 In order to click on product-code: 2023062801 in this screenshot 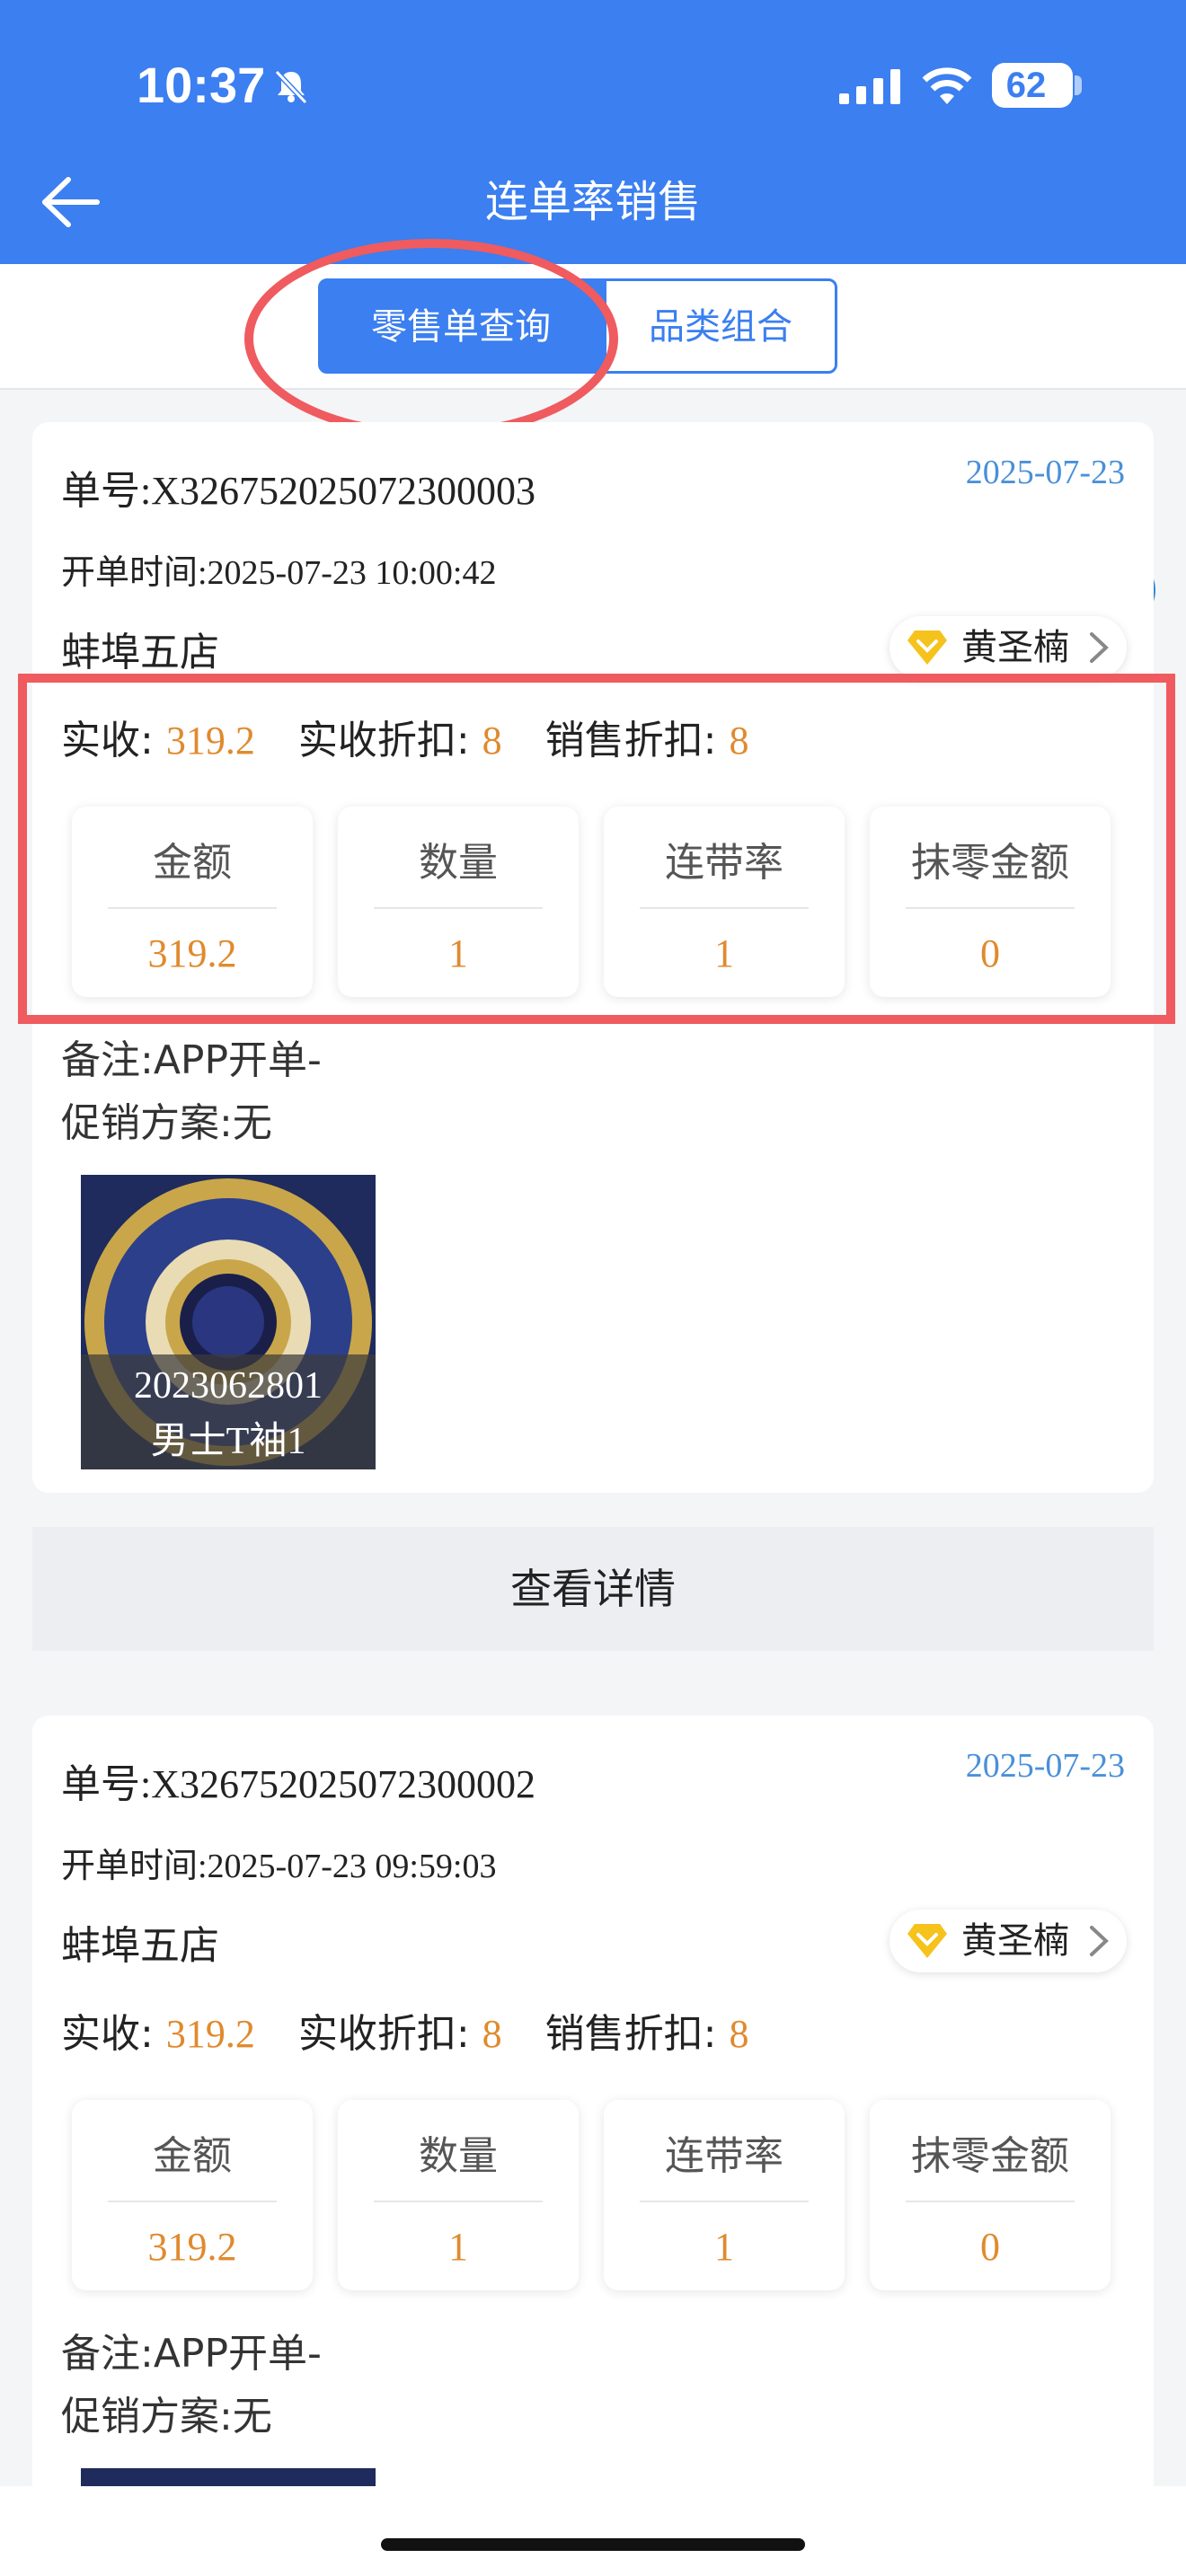, I will do `click(228, 1386)`.